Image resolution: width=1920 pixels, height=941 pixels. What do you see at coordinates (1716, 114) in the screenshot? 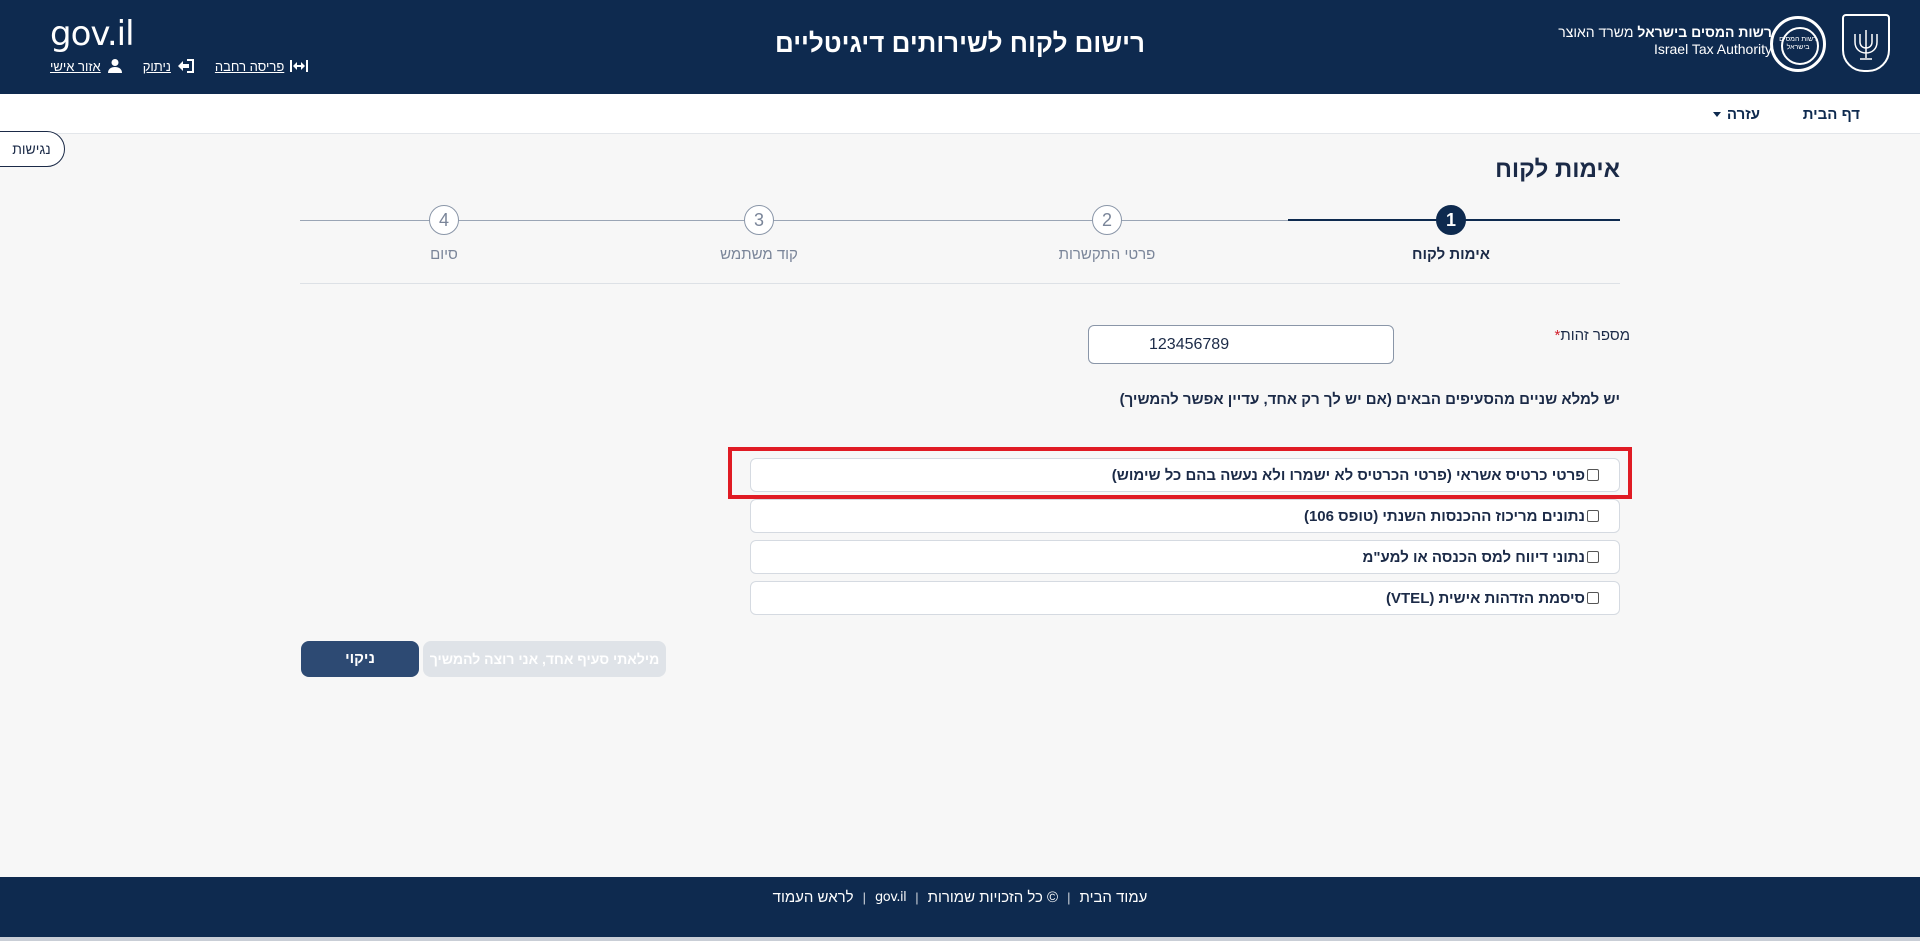
I see `chevron-down-icon` at bounding box center [1716, 114].